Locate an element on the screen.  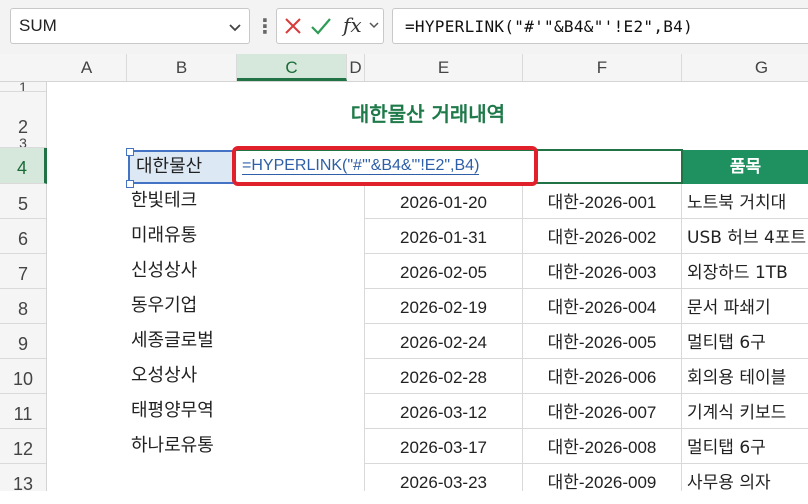
column-header-row: A B C D E F G is located at coordinates (404, 68).